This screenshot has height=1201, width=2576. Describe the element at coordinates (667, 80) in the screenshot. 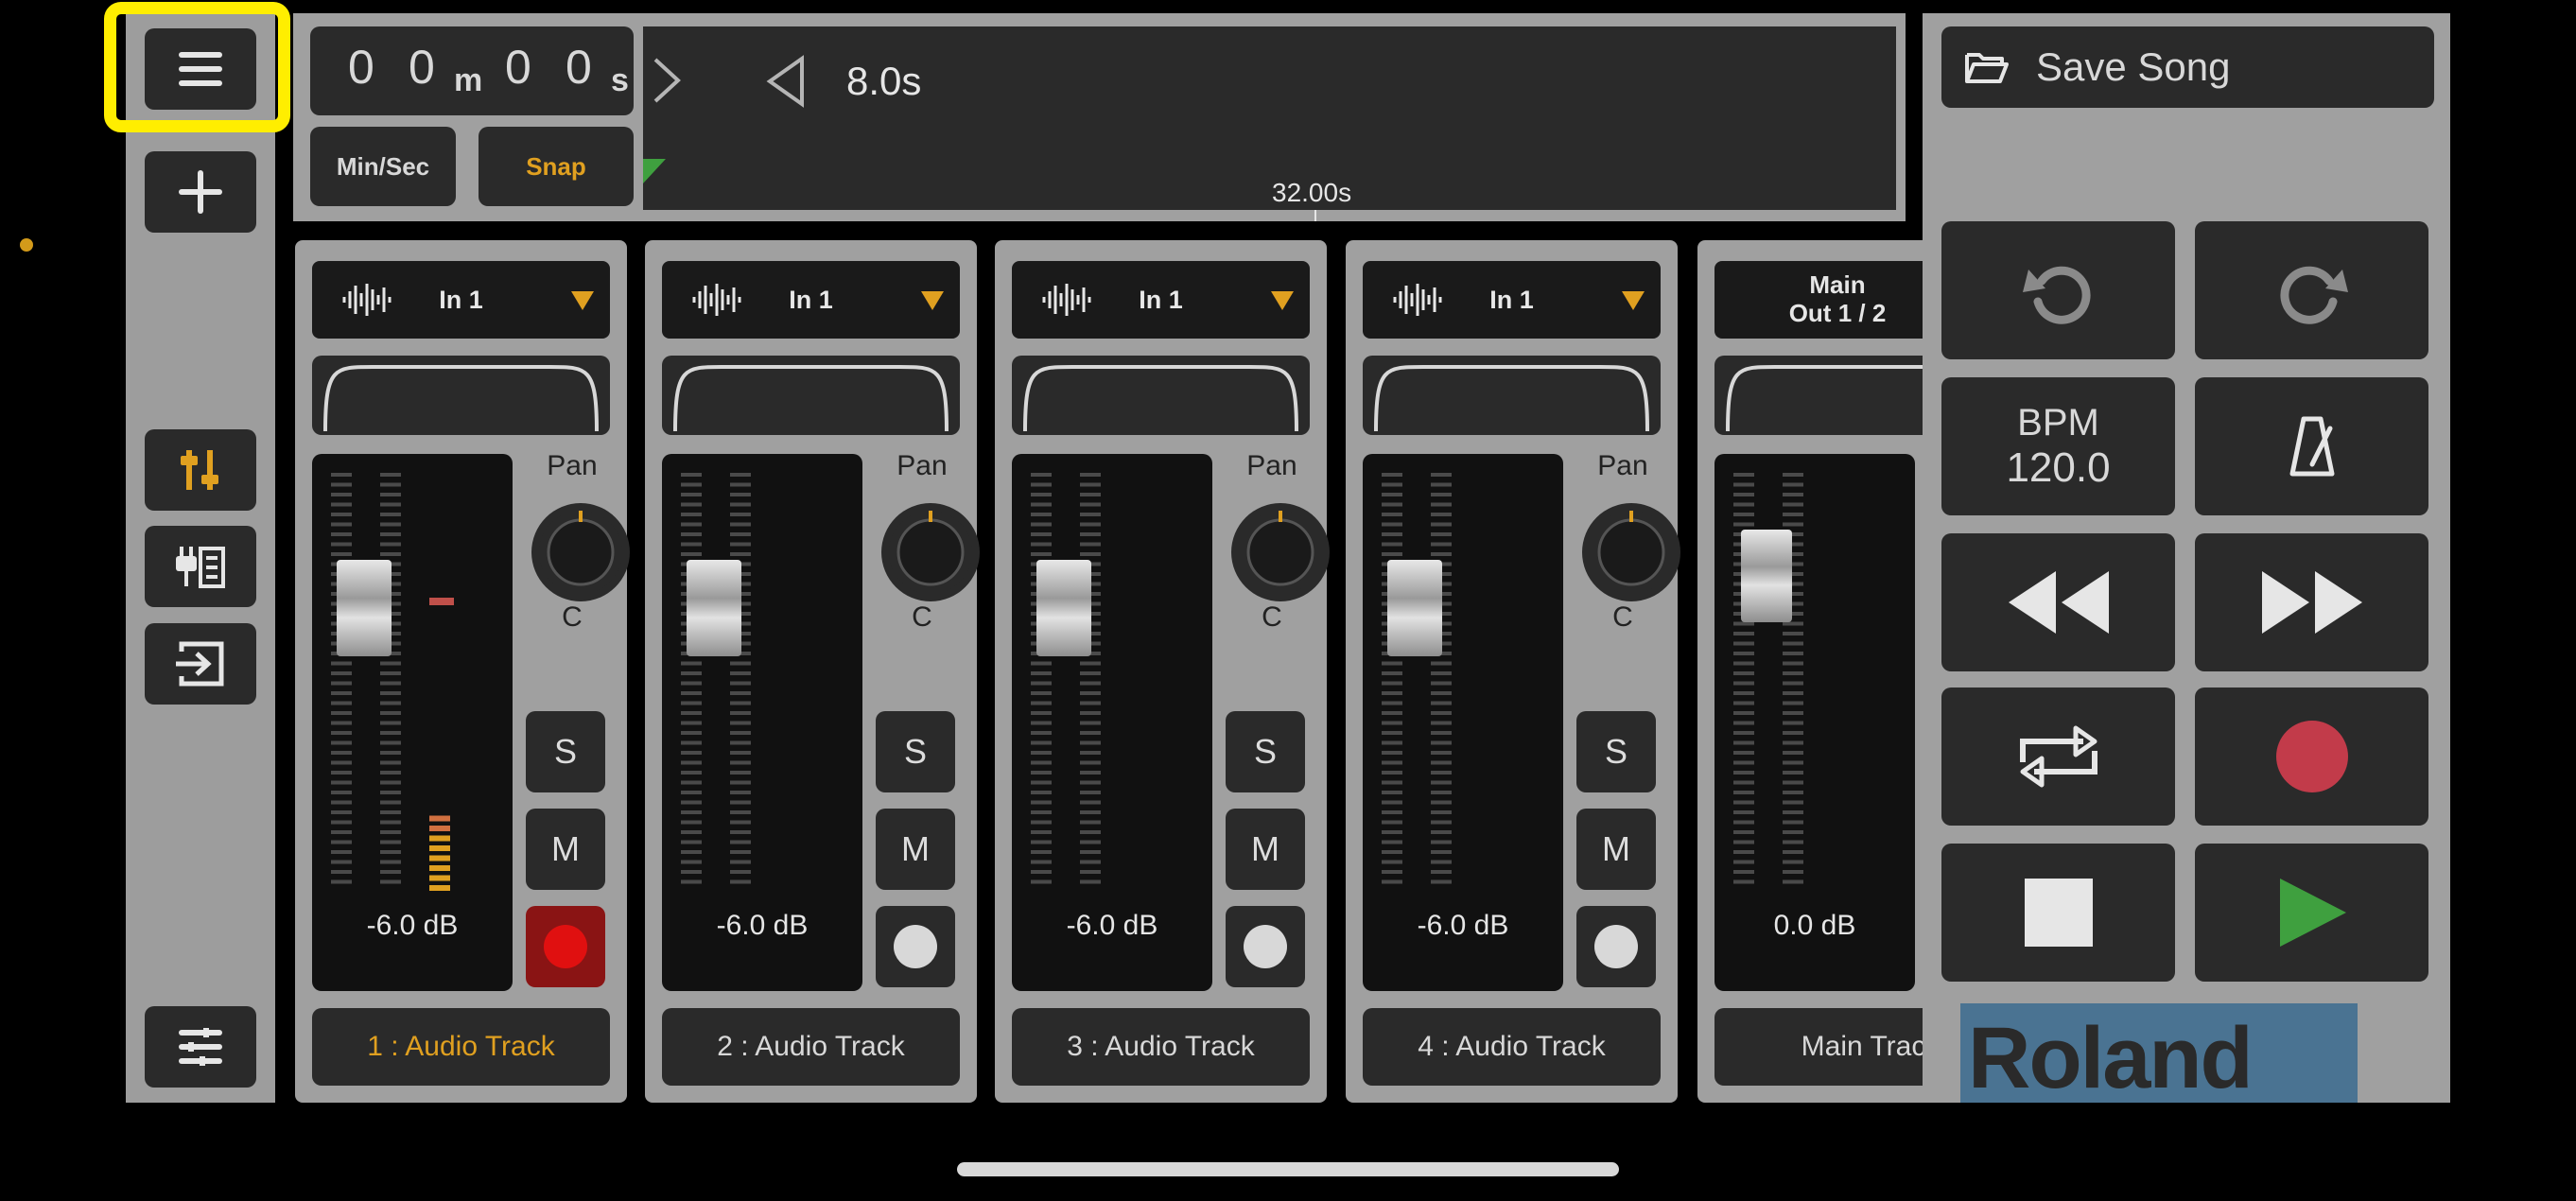

I see `play-marker-icon` at that location.